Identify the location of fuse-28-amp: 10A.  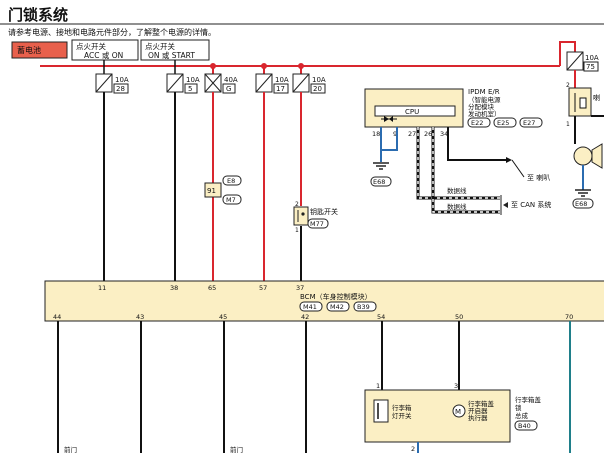
(122, 80).